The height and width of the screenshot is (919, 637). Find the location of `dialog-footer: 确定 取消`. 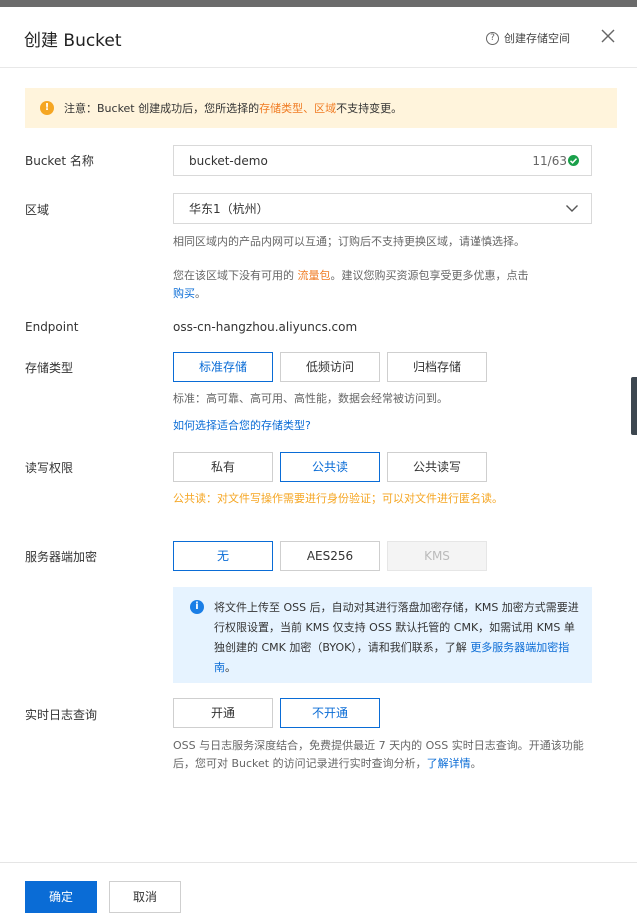

dialog-footer: 确定 取消 is located at coordinates (318, 890).